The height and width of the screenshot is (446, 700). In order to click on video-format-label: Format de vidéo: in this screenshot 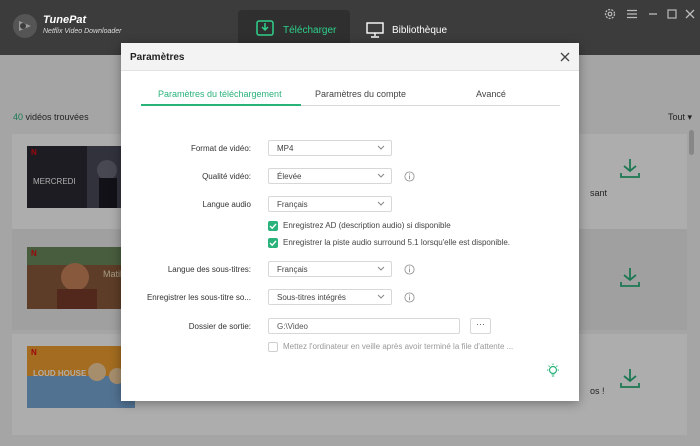, I will do `click(220, 148)`.